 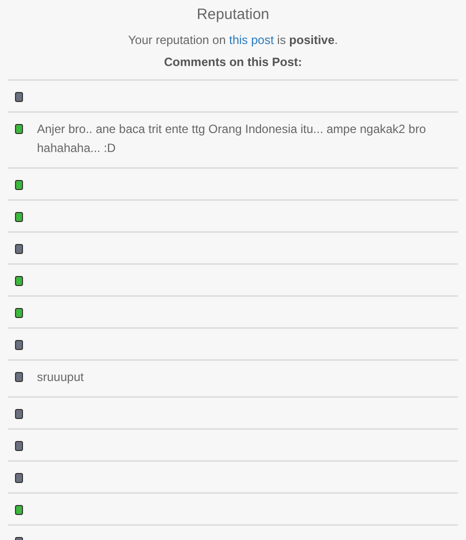 What do you see at coordinates (233, 15) in the screenshot?
I see `dialog-title: Reputation` at bounding box center [233, 15].